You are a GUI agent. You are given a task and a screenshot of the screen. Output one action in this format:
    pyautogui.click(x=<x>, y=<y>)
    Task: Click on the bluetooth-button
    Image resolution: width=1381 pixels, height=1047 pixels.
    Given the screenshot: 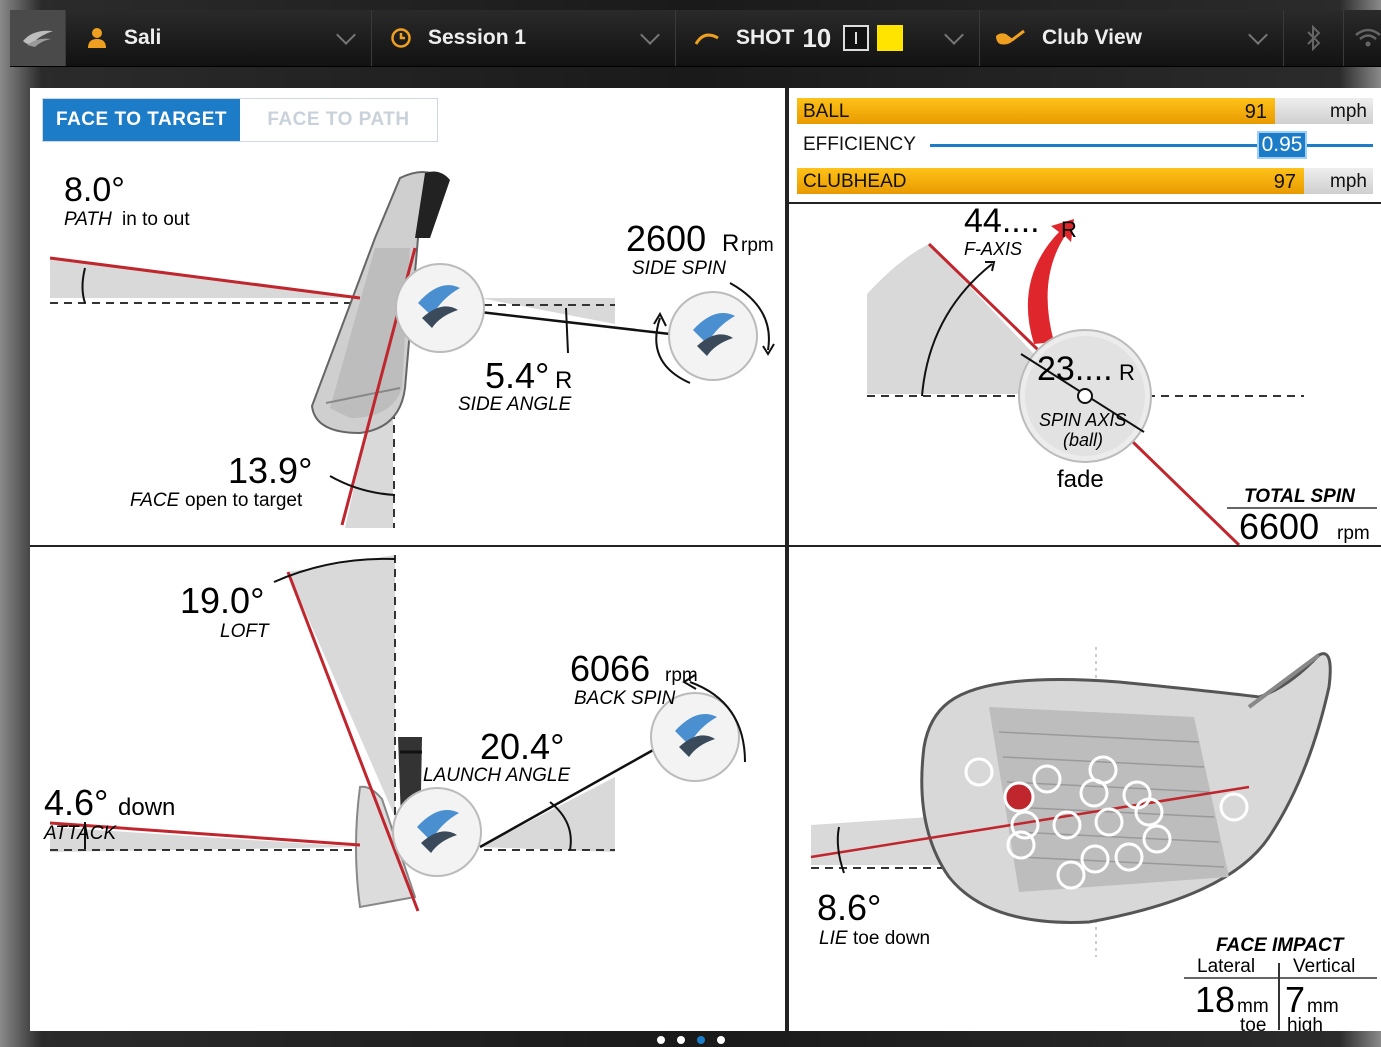 What is the action you would take?
    pyautogui.click(x=1314, y=38)
    